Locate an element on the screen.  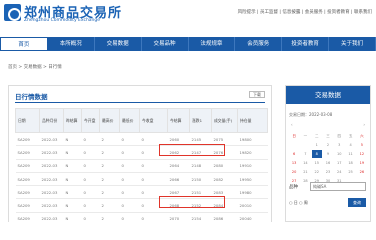
table-cell: 2148 is located at coordinates (200, 166).